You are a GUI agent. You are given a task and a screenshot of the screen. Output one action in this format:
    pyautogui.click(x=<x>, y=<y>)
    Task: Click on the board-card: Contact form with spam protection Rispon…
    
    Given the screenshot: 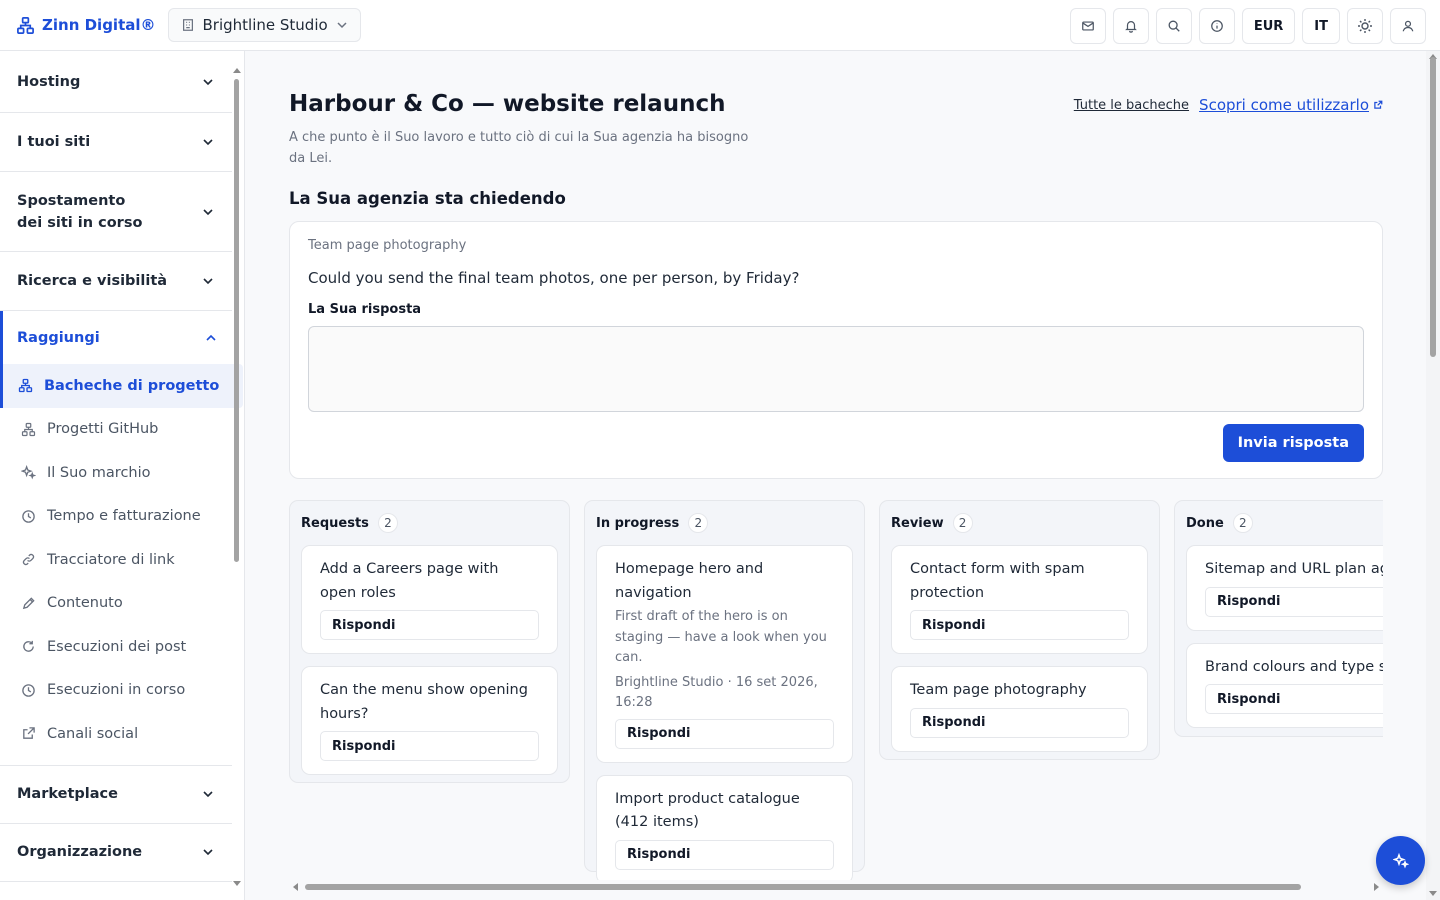 What is the action you would take?
    pyautogui.click(x=1019, y=599)
    